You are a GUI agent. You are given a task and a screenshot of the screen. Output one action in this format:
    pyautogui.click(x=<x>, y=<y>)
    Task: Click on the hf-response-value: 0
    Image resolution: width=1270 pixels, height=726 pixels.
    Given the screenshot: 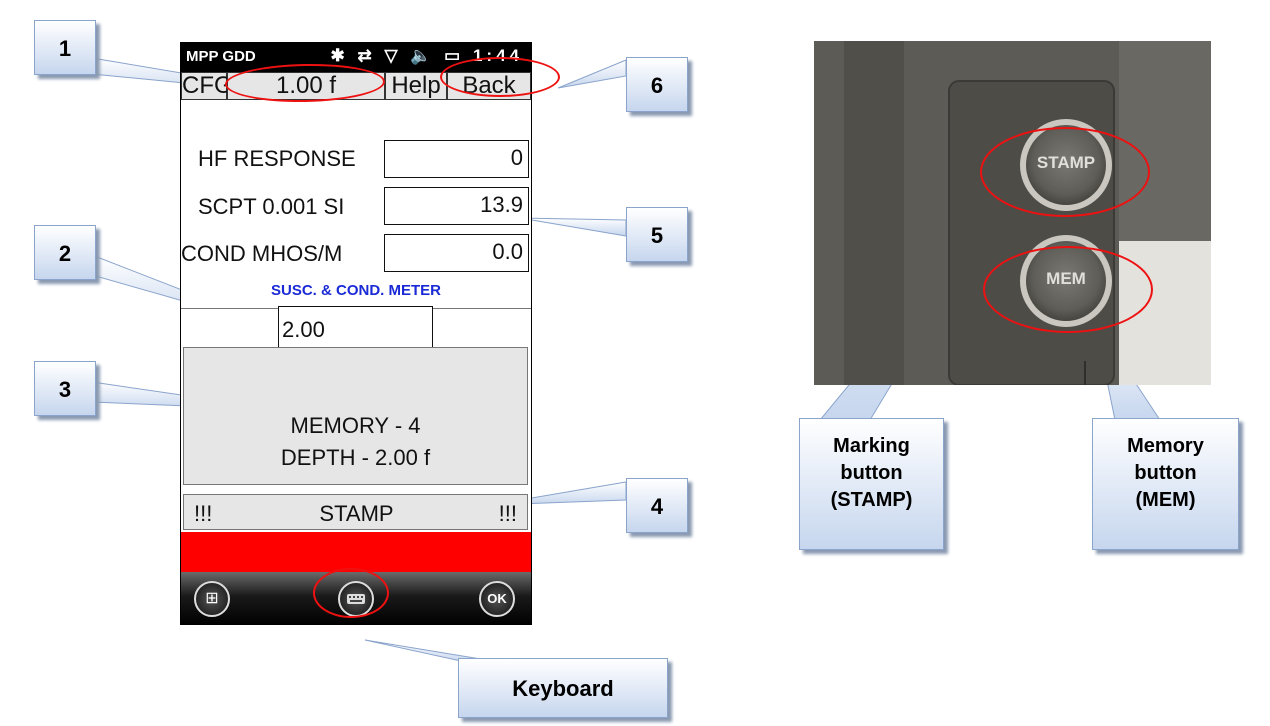 What is the action you would take?
    pyautogui.click(x=456, y=159)
    